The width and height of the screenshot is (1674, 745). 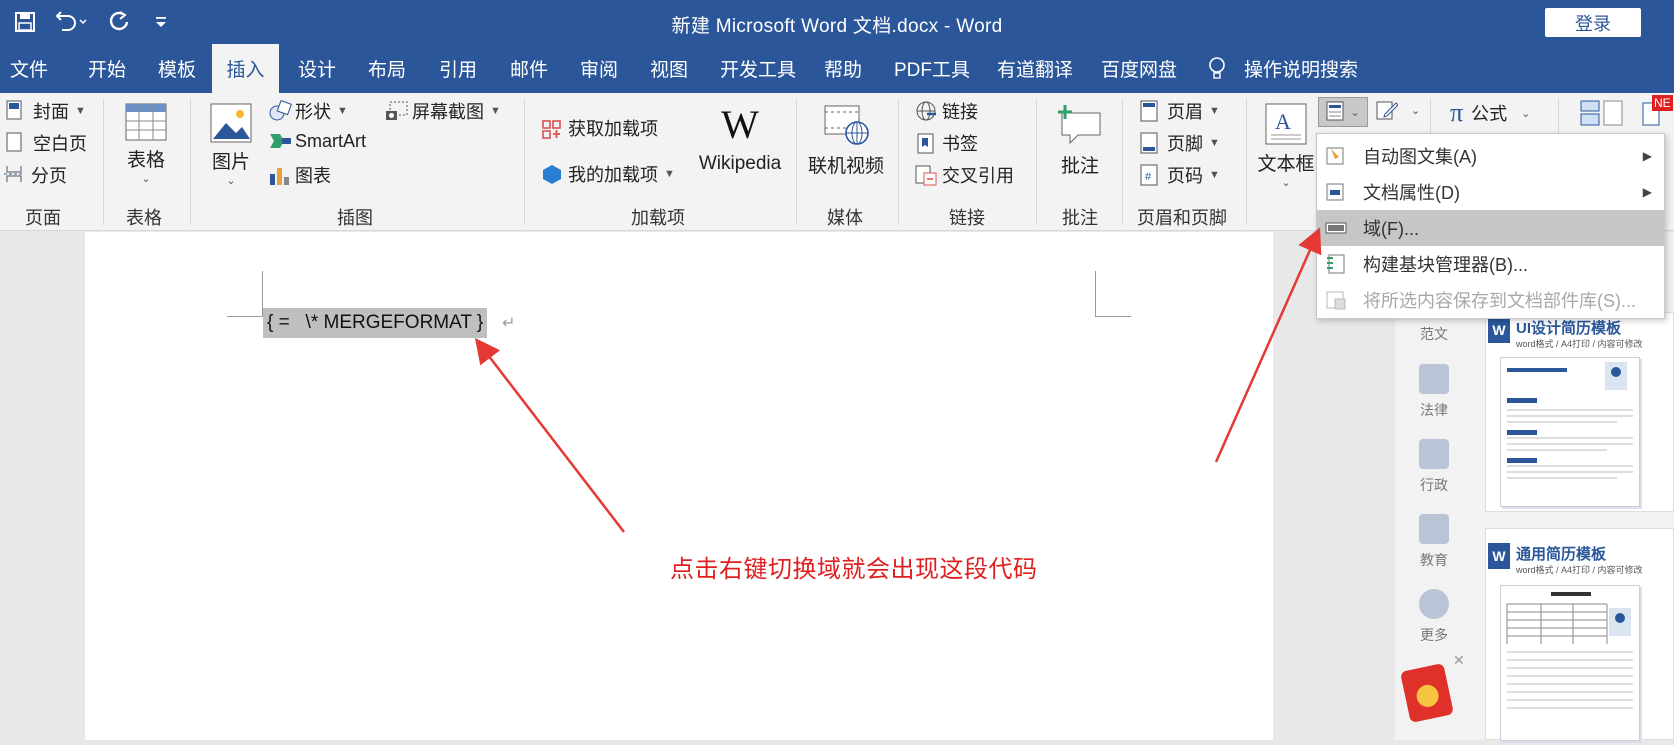 I want to click on tab-templates: 模板, so click(x=177, y=68).